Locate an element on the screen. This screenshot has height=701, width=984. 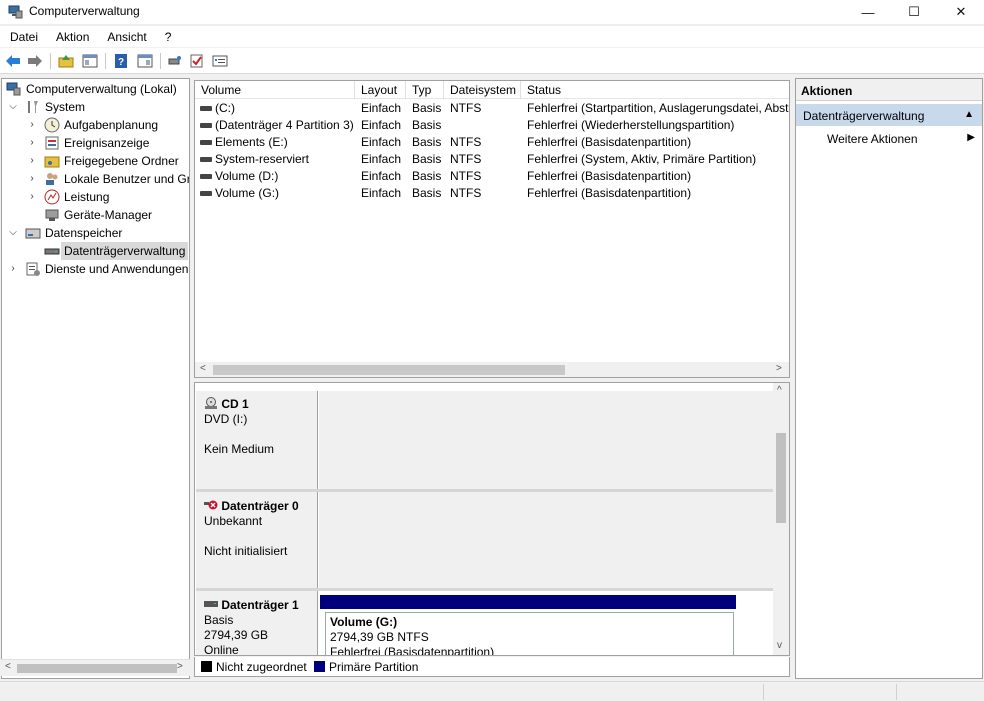
minimize-button: — is located at coordinates (868, 12).